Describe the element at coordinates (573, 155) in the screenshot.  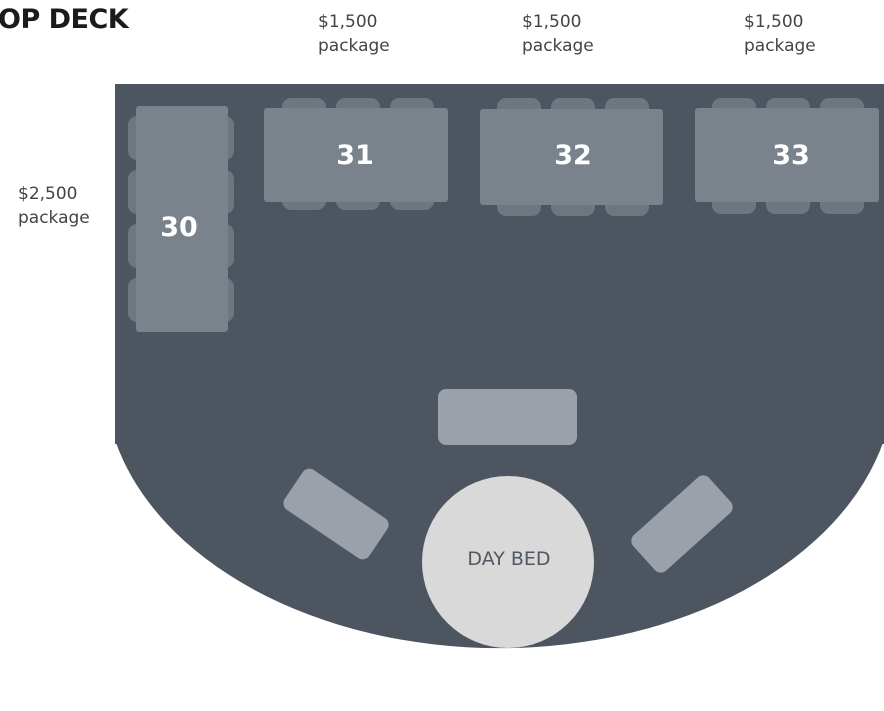
I see `table-number-32: 32` at that location.